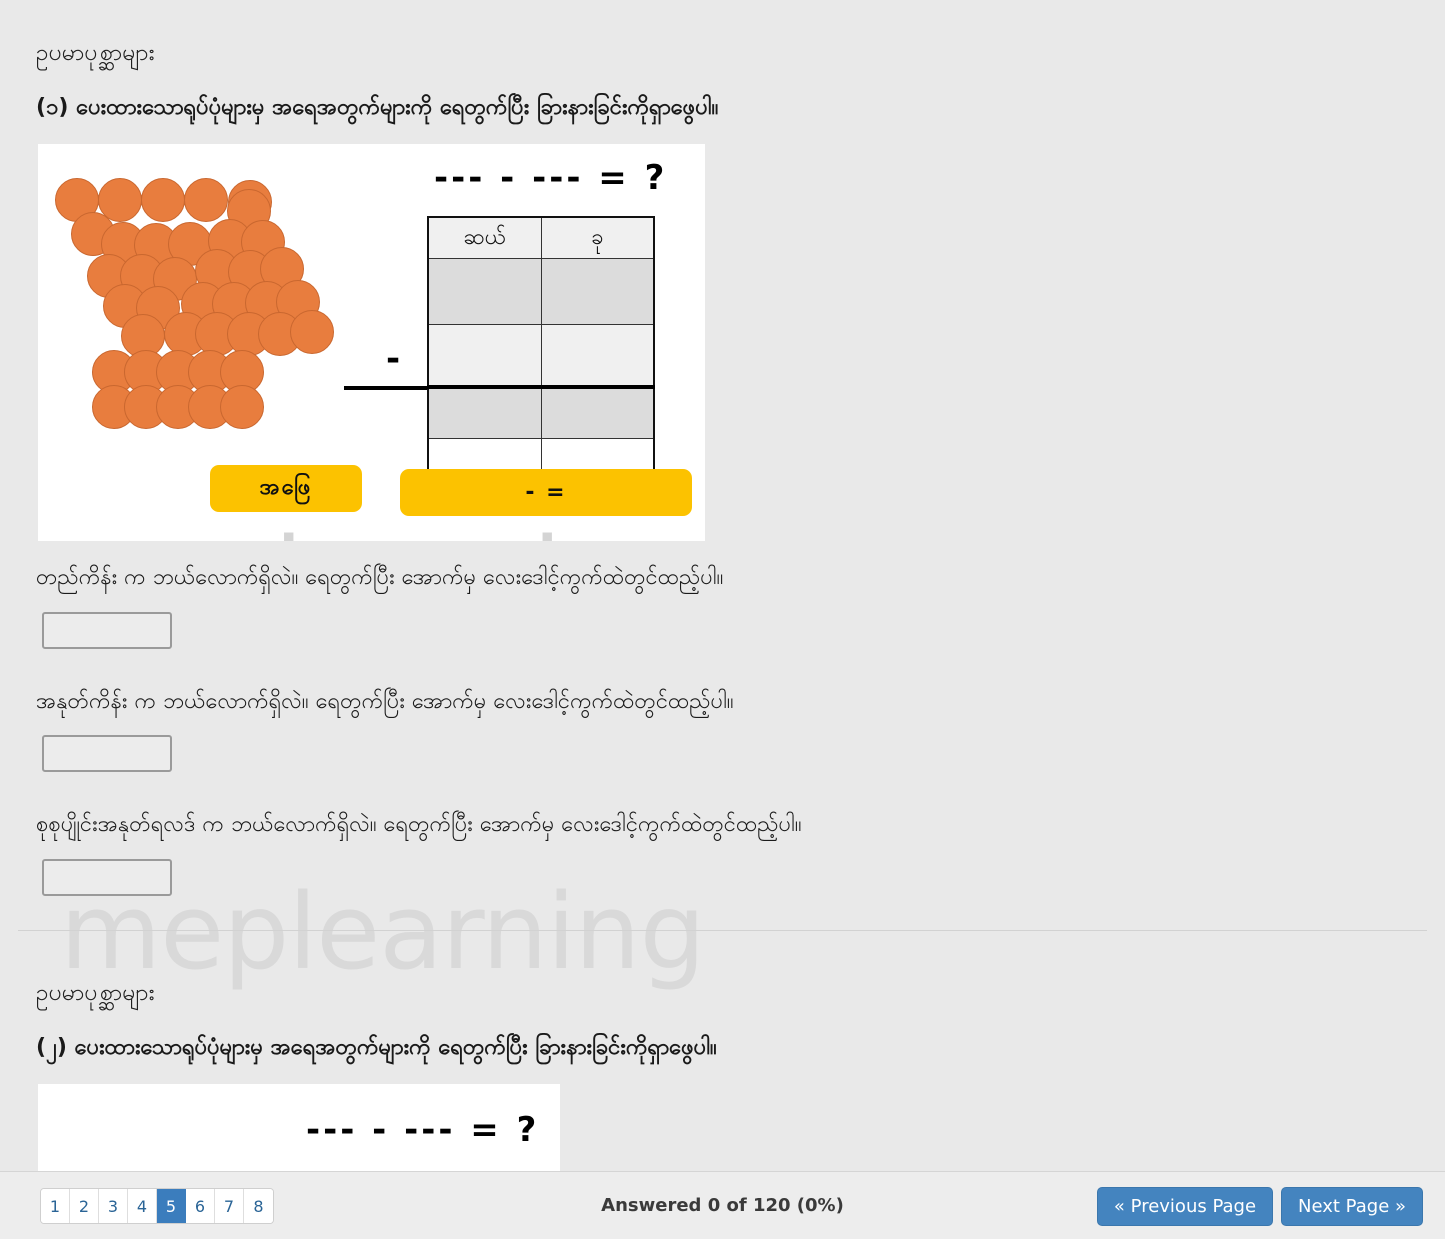 The width and height of the screenshot is (1445, 1239). Describe the element at coordinates (484, 238) in the screenshot. I see `table-header-tens: ဆယ်` at that location.